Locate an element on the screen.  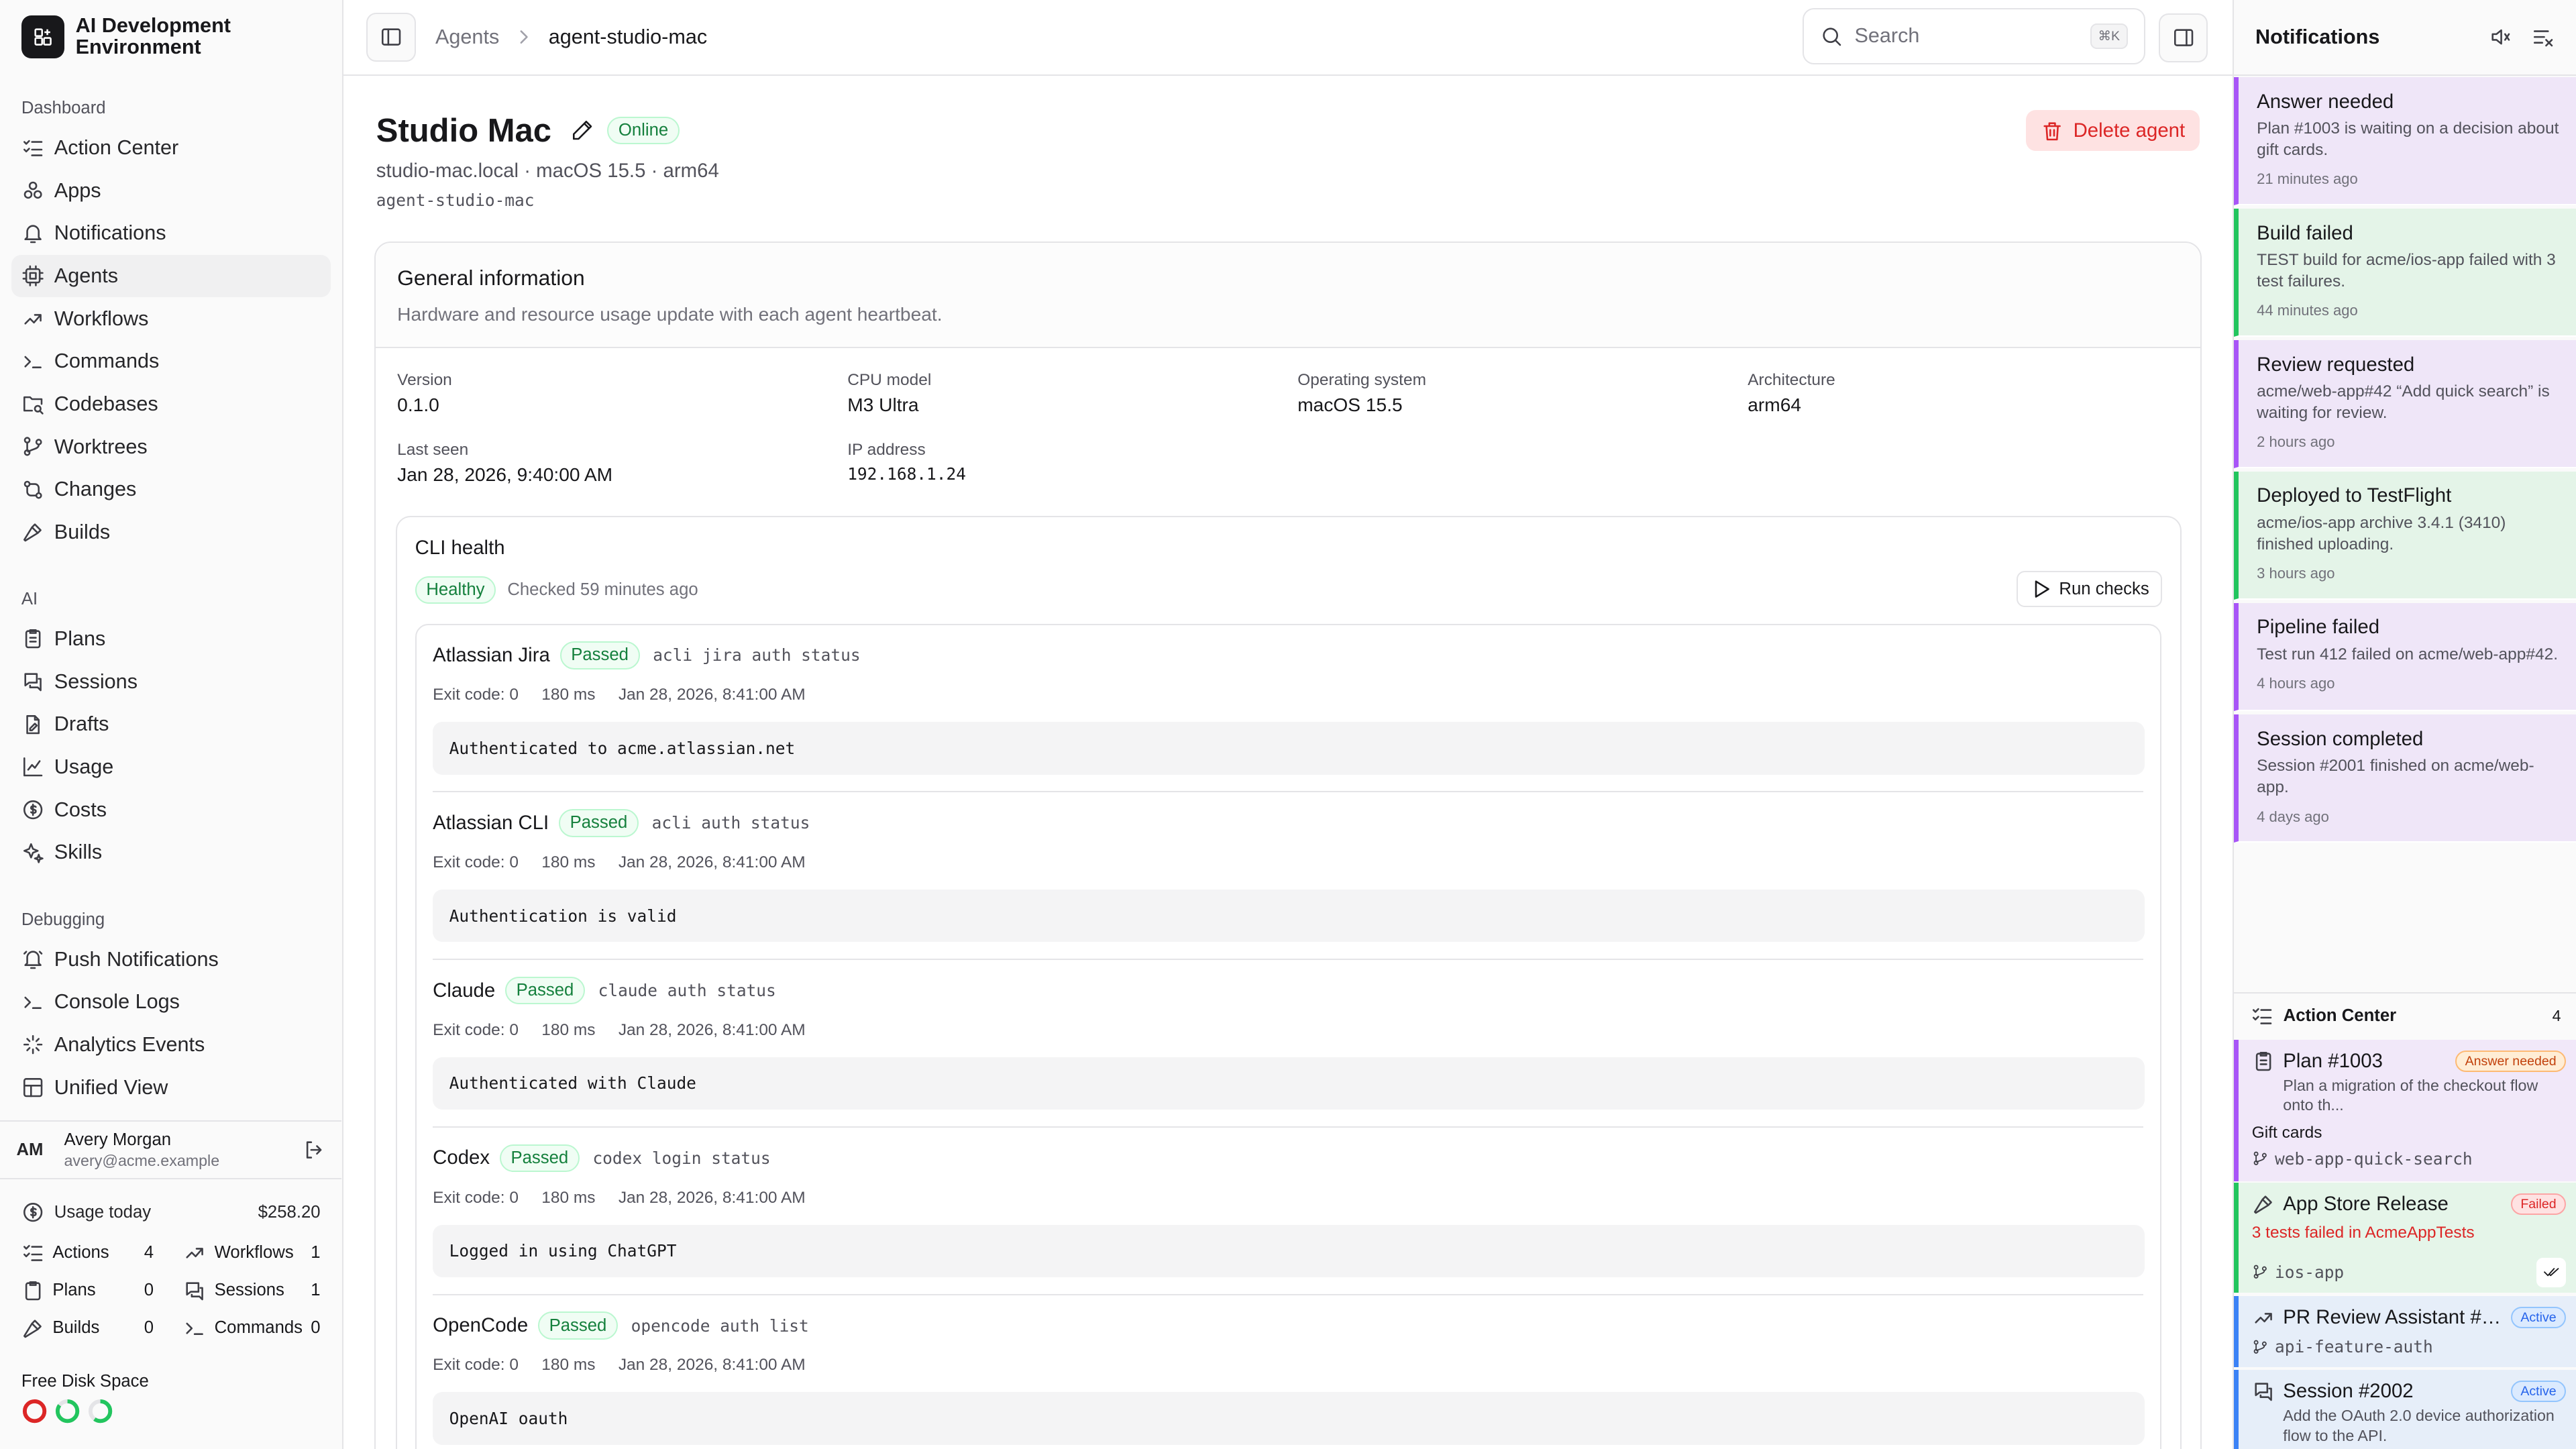
mute-icon is located at coordinates (2500, 36).